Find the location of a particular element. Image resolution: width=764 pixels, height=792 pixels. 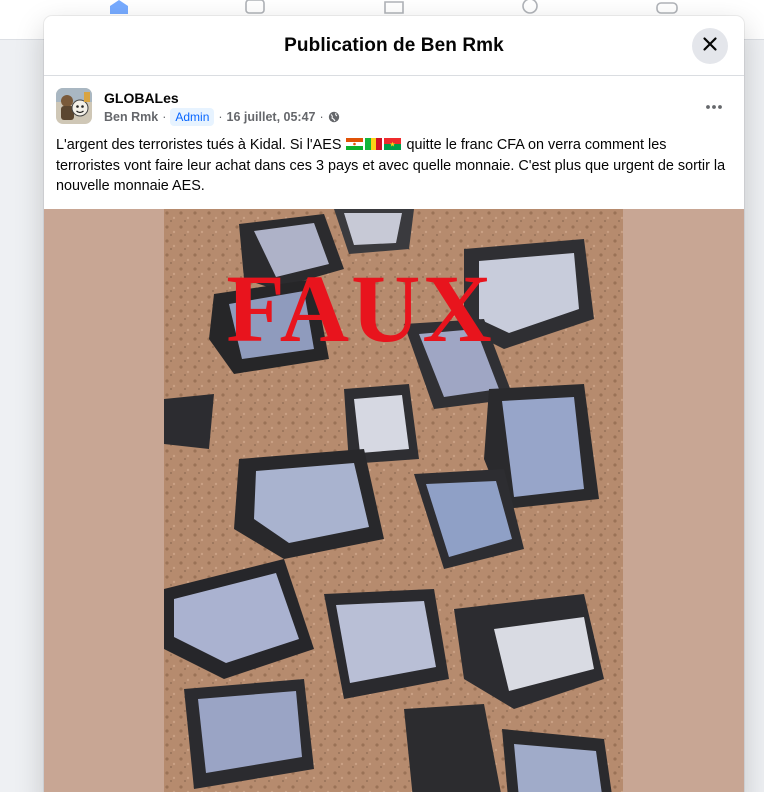

post-meta: Ben Rmk · Admin · 16 juillet, 05:47 · is located at coordinates (222, 117).